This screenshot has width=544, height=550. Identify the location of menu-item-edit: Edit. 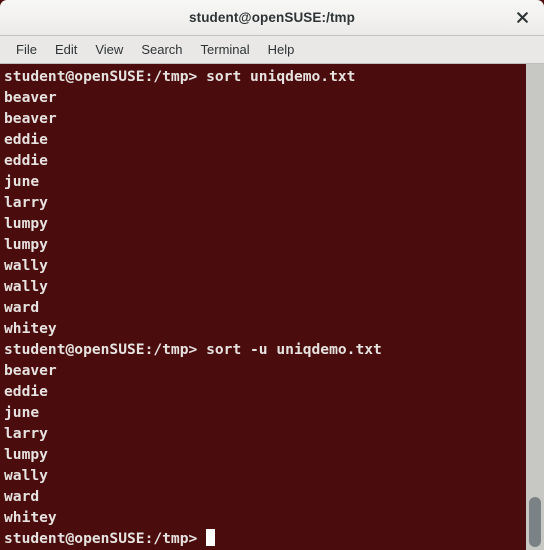
(66, 49).